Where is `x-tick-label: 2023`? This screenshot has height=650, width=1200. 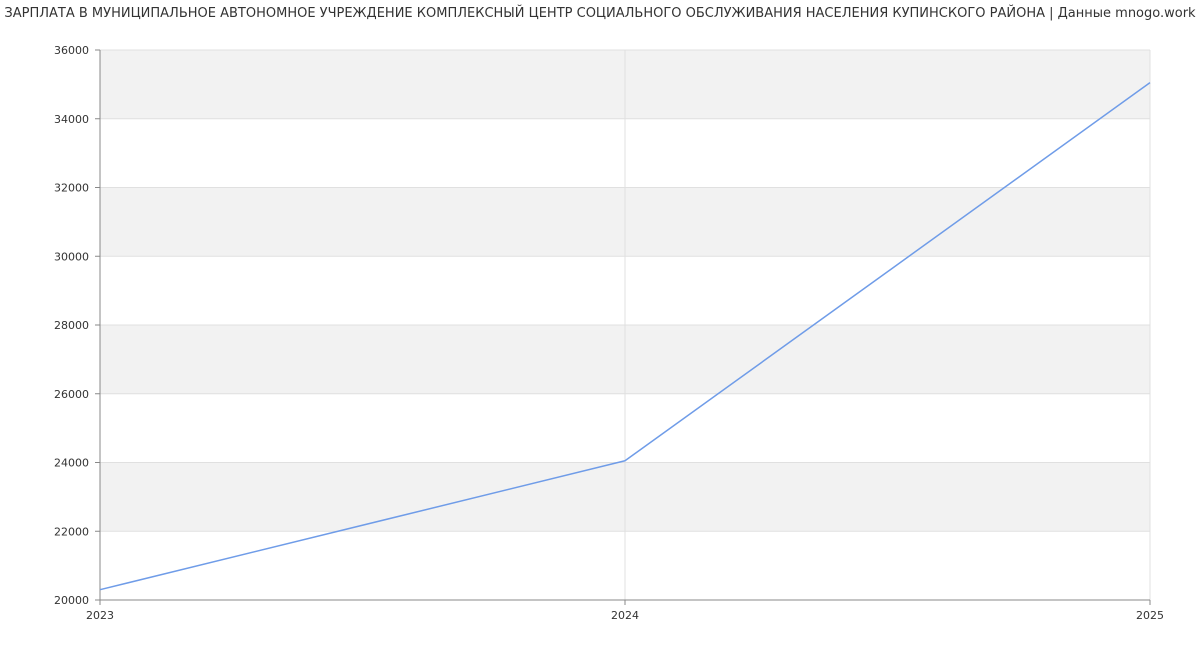
x-tick-label: 2023 is located at coordinates (100, 615).